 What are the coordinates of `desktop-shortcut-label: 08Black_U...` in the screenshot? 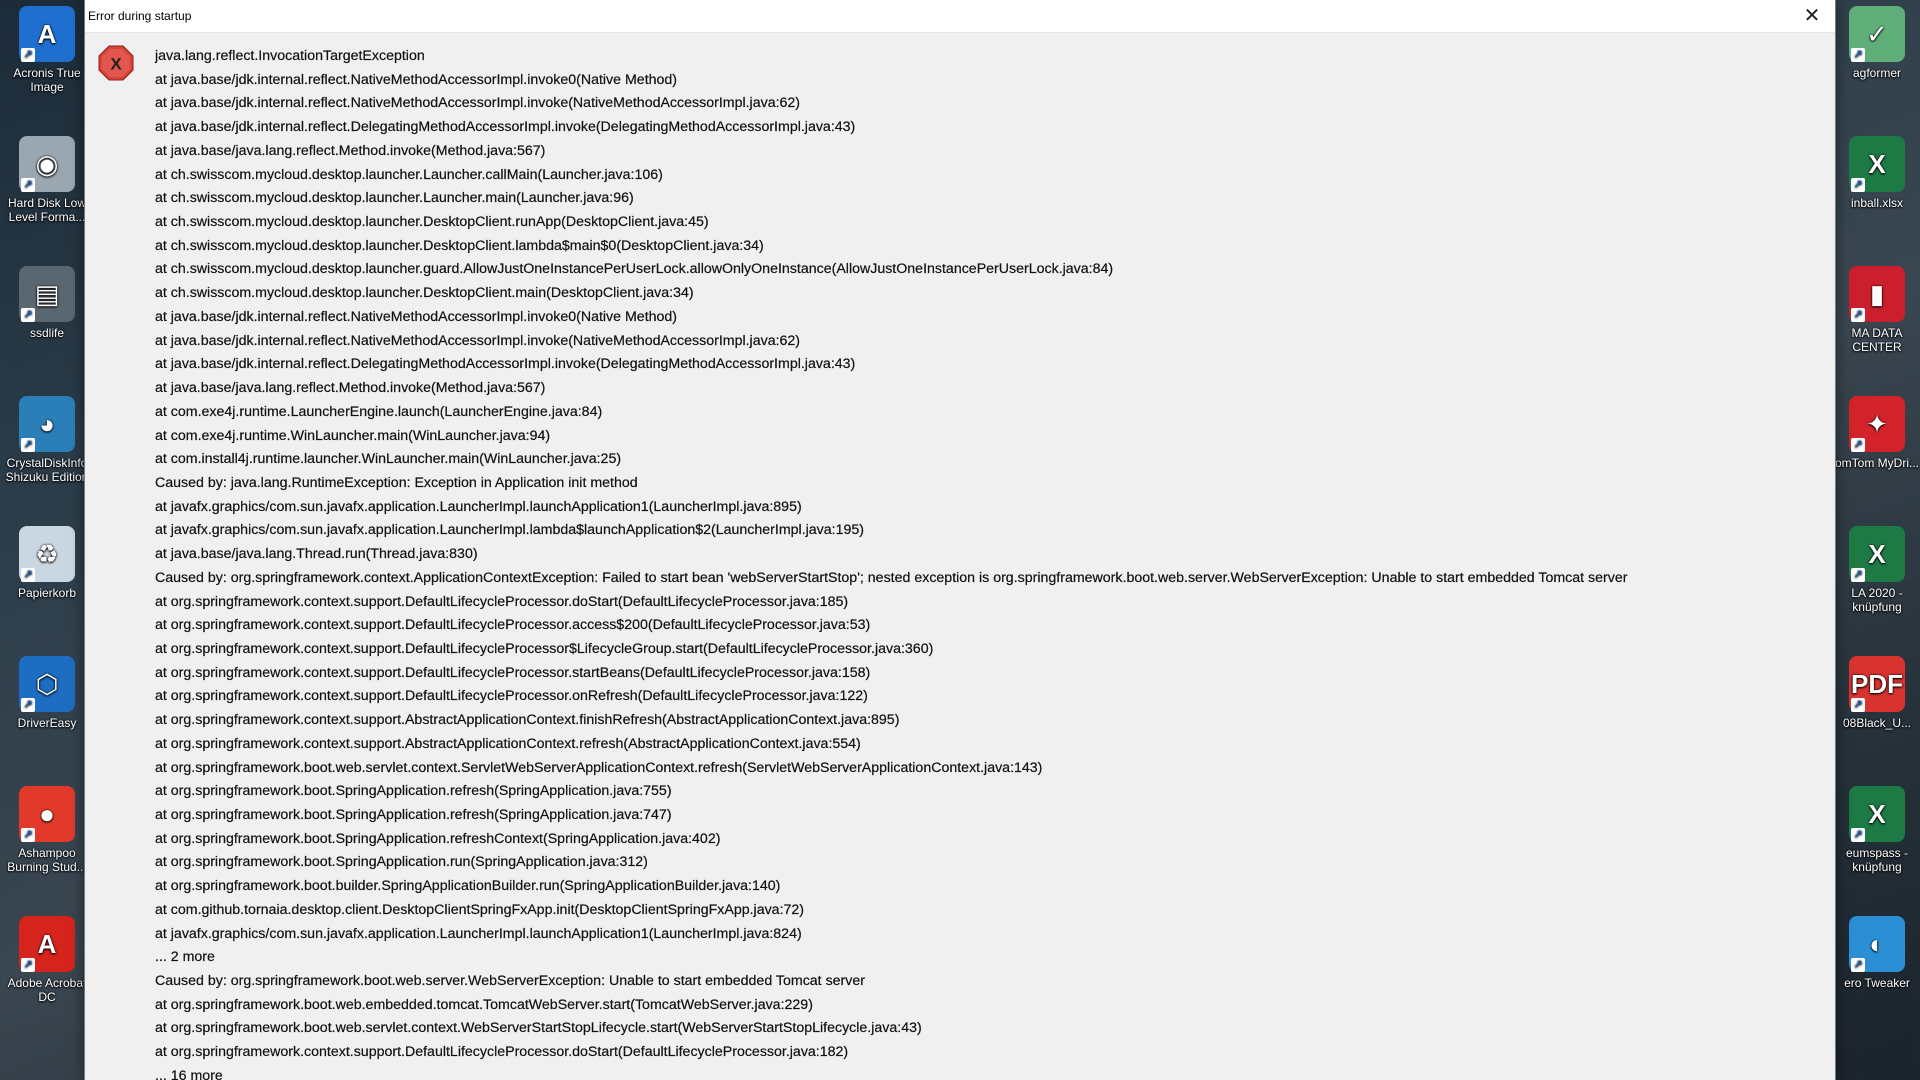 It's located at (1877, 723).